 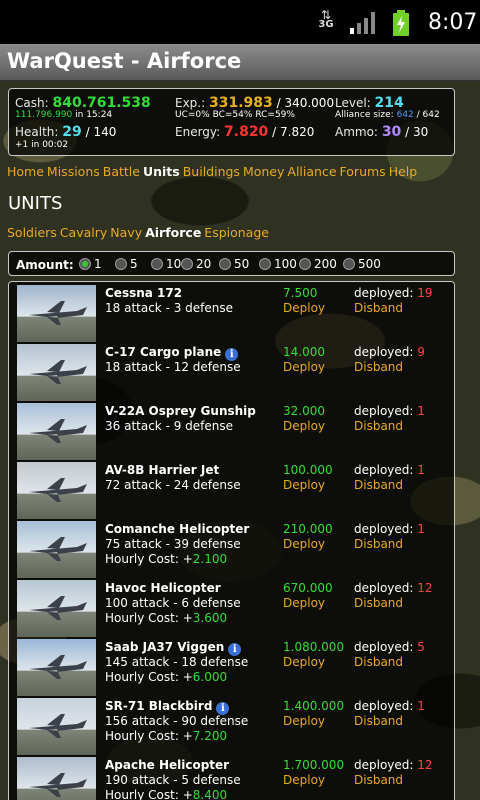 I want to click on amount-option-20: 20, so click(x=196, y=264).